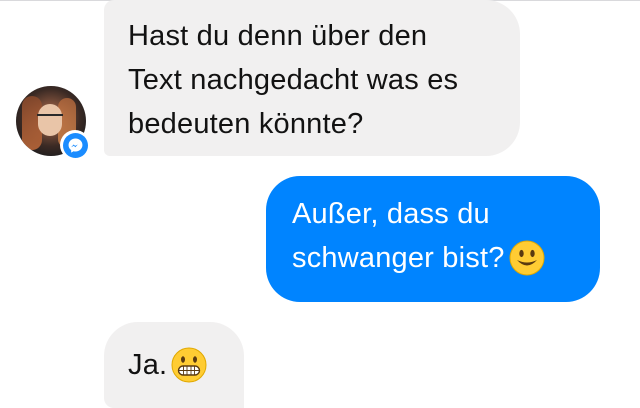 This screenshot has height=408, width=640. Describe the element at coordinates (50, 119) in the screenshot. I see `avatar-glasses` at that location.